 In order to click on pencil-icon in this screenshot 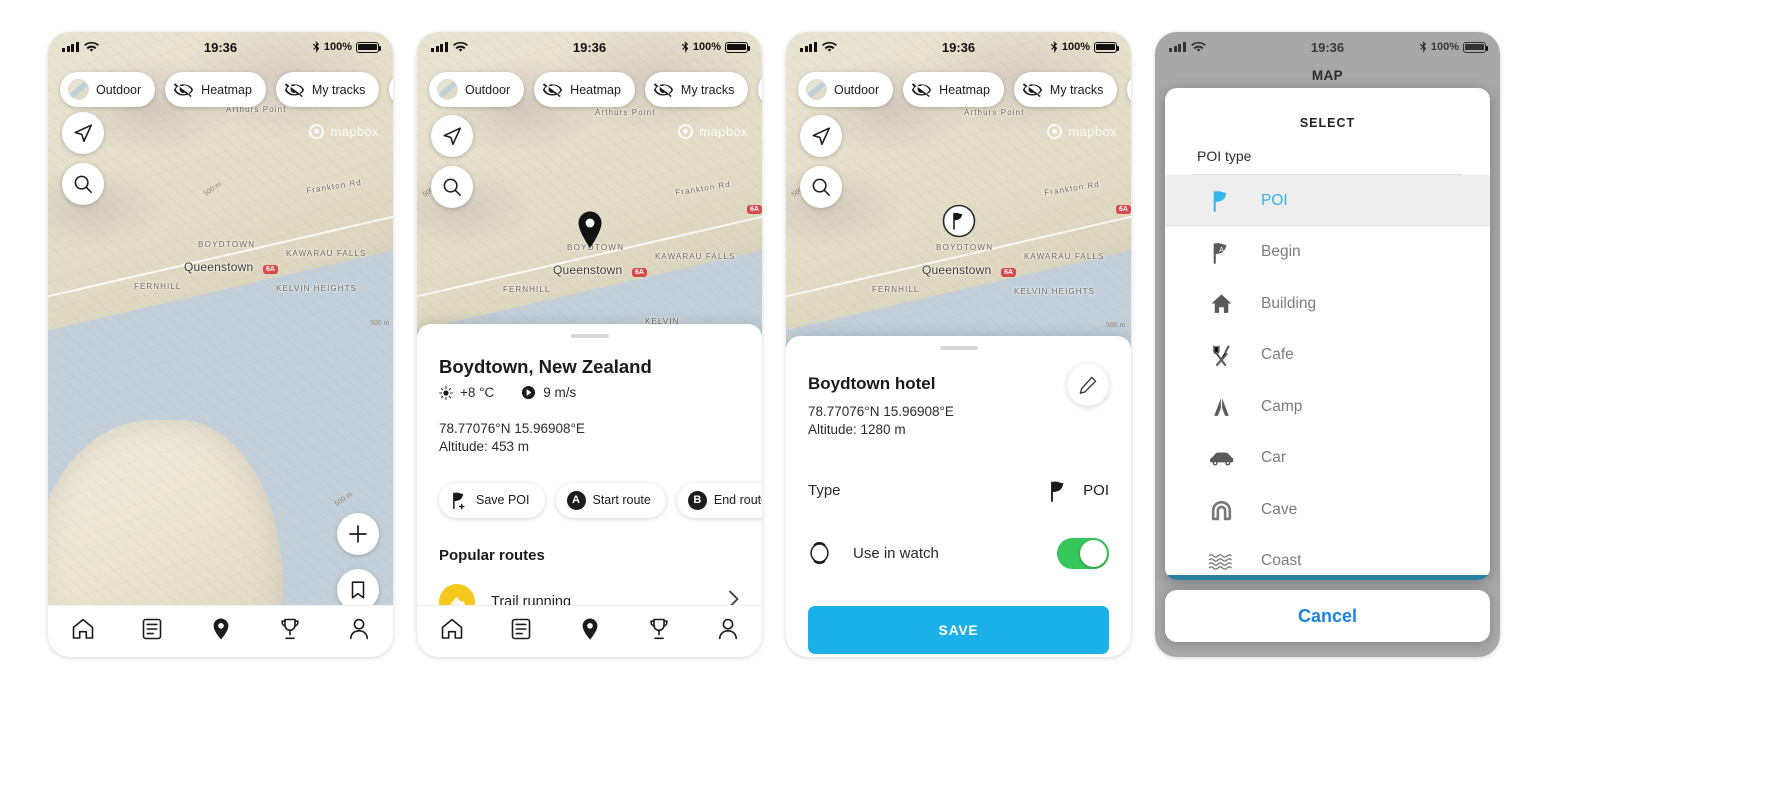, I will do `click(1088, 385)`.